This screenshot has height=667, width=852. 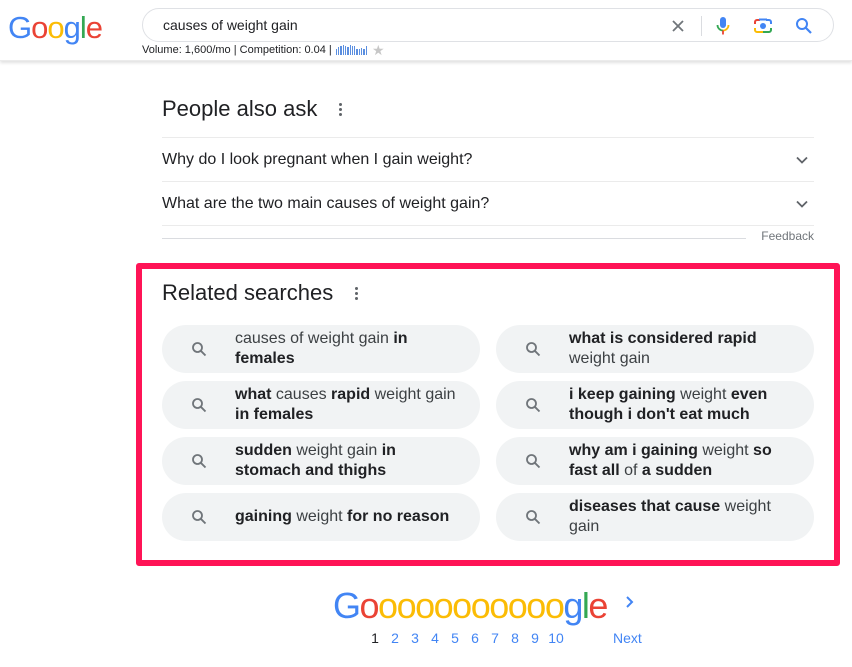 What do you see at coordinates (535, 638) in the screenshot?
I see `page-link: 9` at bounding box center [535, 638].